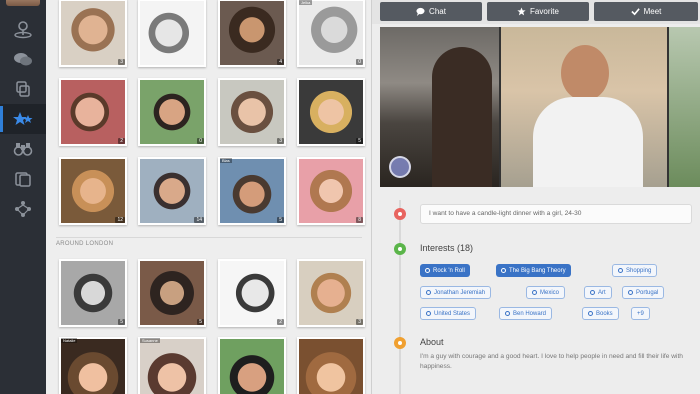 The height and width of the screenshot is (394, 700). What do you see at coordinates (445, 270) in the screenshot?
I see `interest-chip: Rock 'n Roll` at bounding box center [445, 270].